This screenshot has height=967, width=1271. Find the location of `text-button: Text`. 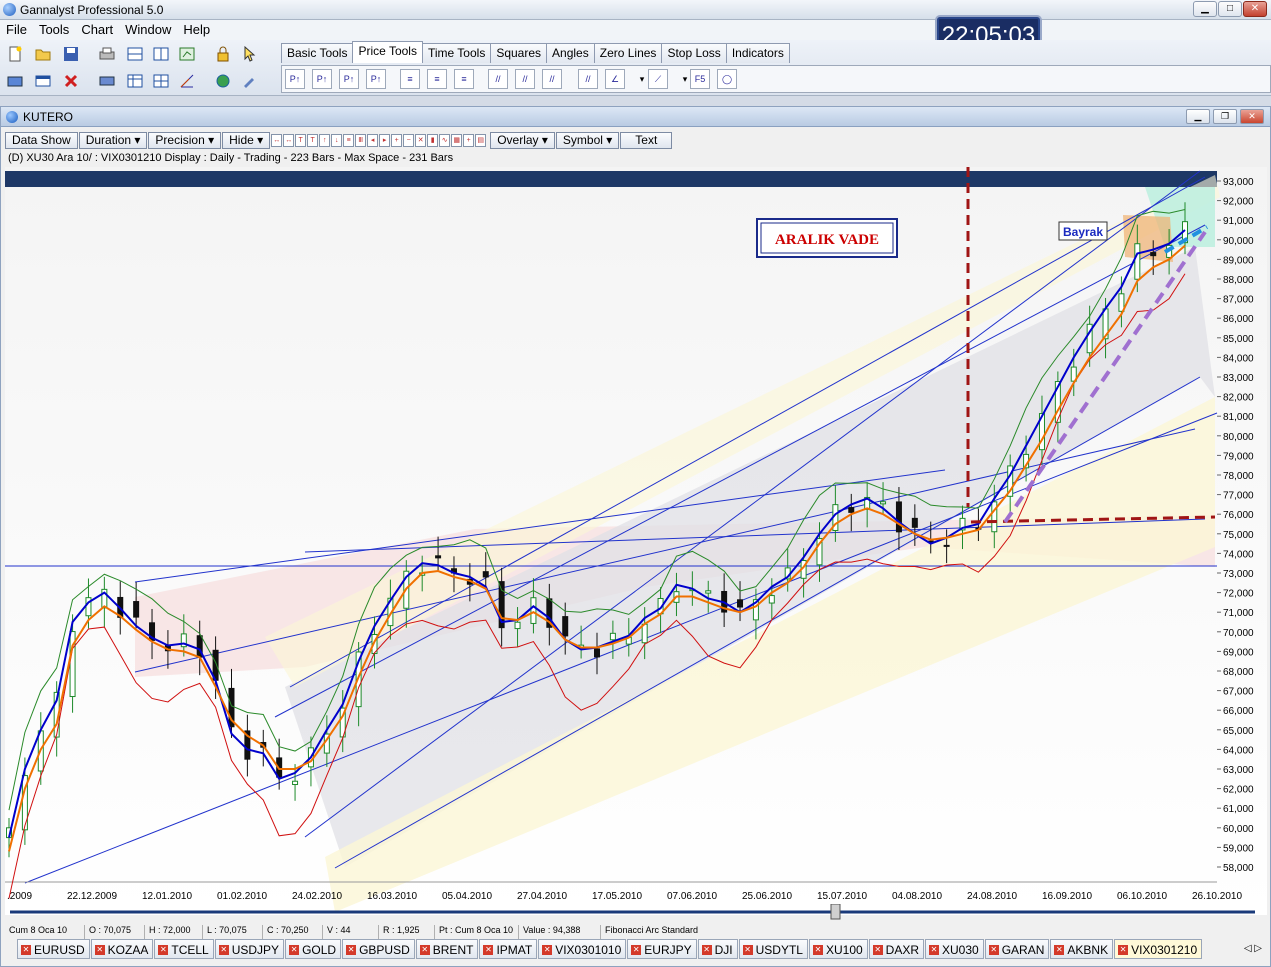

text-button: Text is located at coordinates (646, 140).